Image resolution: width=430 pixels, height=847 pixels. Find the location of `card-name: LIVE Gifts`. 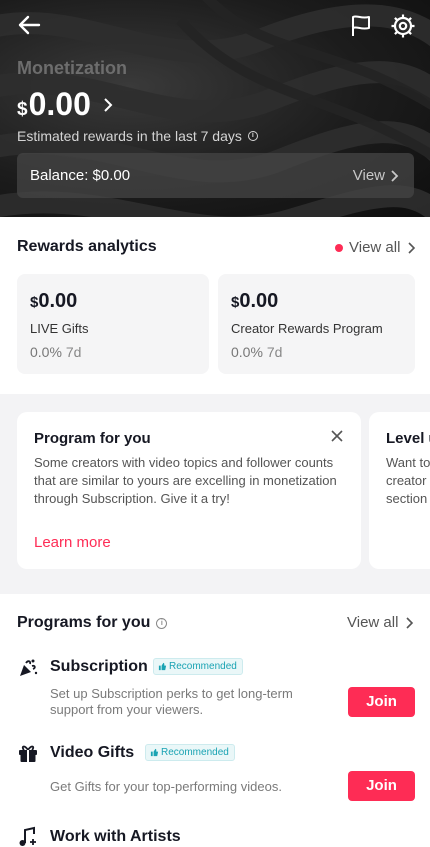

card-name: LIVE Gifts is located at coordinates (59, 328).